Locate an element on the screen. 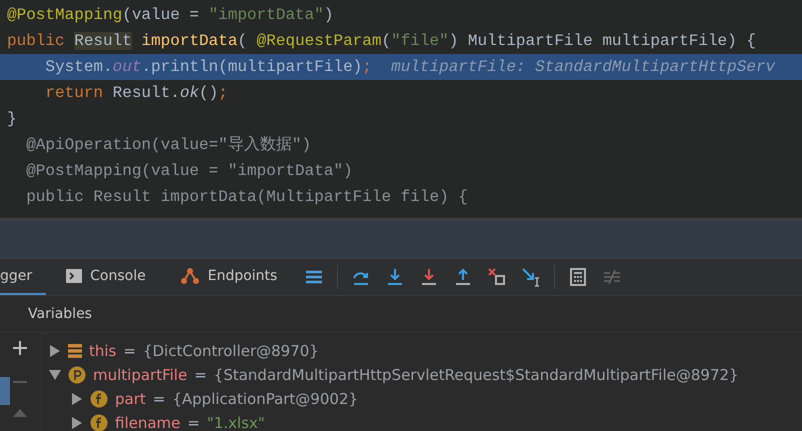  parameter-icon is located at coordinates (77, 375).